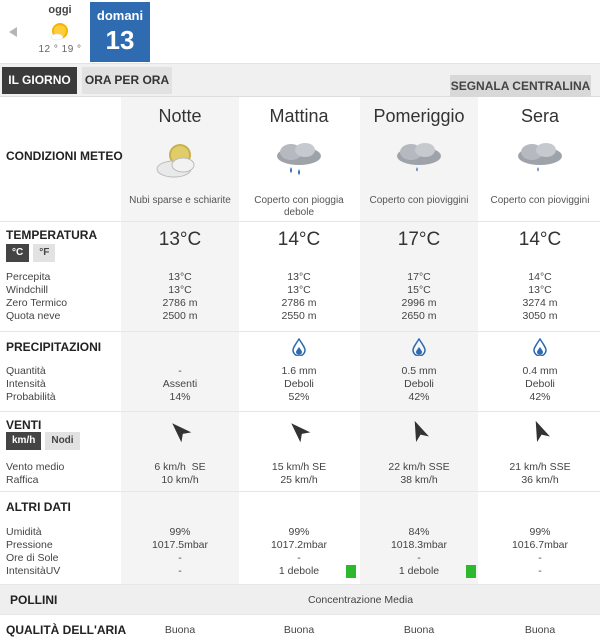  Describe the element at coordinates (180, 297) in the screenshot. I see `temperature-details: 13°C 13°C 2786 m 2500 m` at that location.